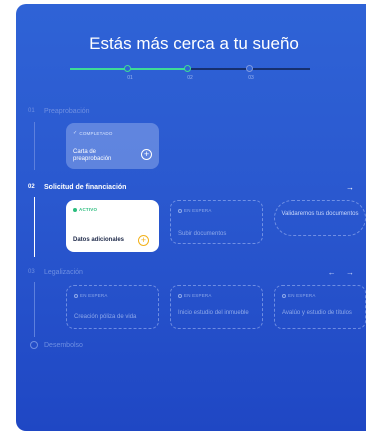 The image size is (366, 431). Describe the element at coordinates (31, 111) in the screenshot. I see `stage-number: 01` at that location.